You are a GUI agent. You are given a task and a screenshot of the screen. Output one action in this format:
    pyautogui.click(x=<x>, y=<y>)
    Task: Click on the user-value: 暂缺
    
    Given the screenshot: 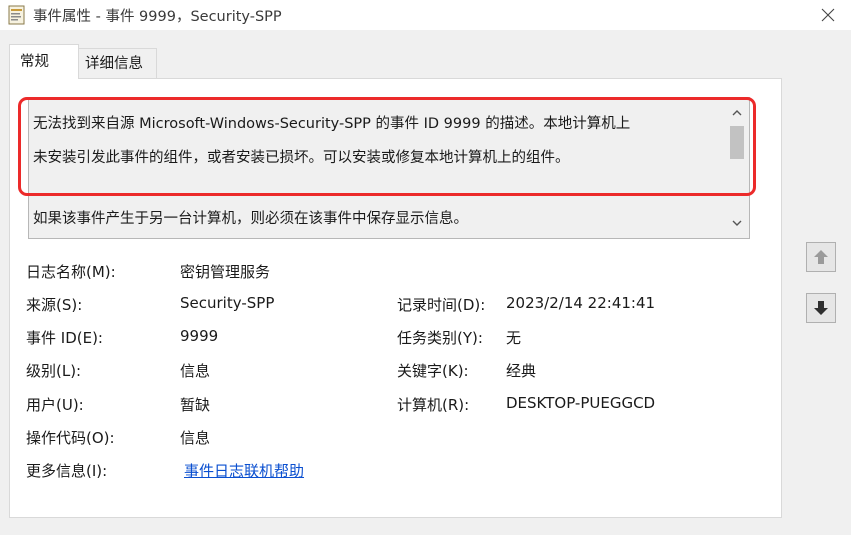 What is the action you would take?
    pyautogui.click(x=195, y=405)
    